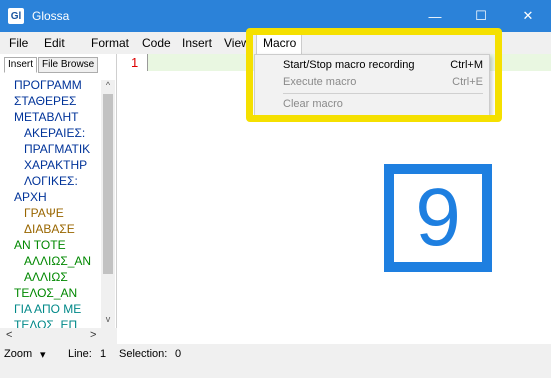 The height and width of the screenshot is (378, 551). Describe the element at coordinates (18, 43) in the screenshot. I see `menu-file: File` at that location.